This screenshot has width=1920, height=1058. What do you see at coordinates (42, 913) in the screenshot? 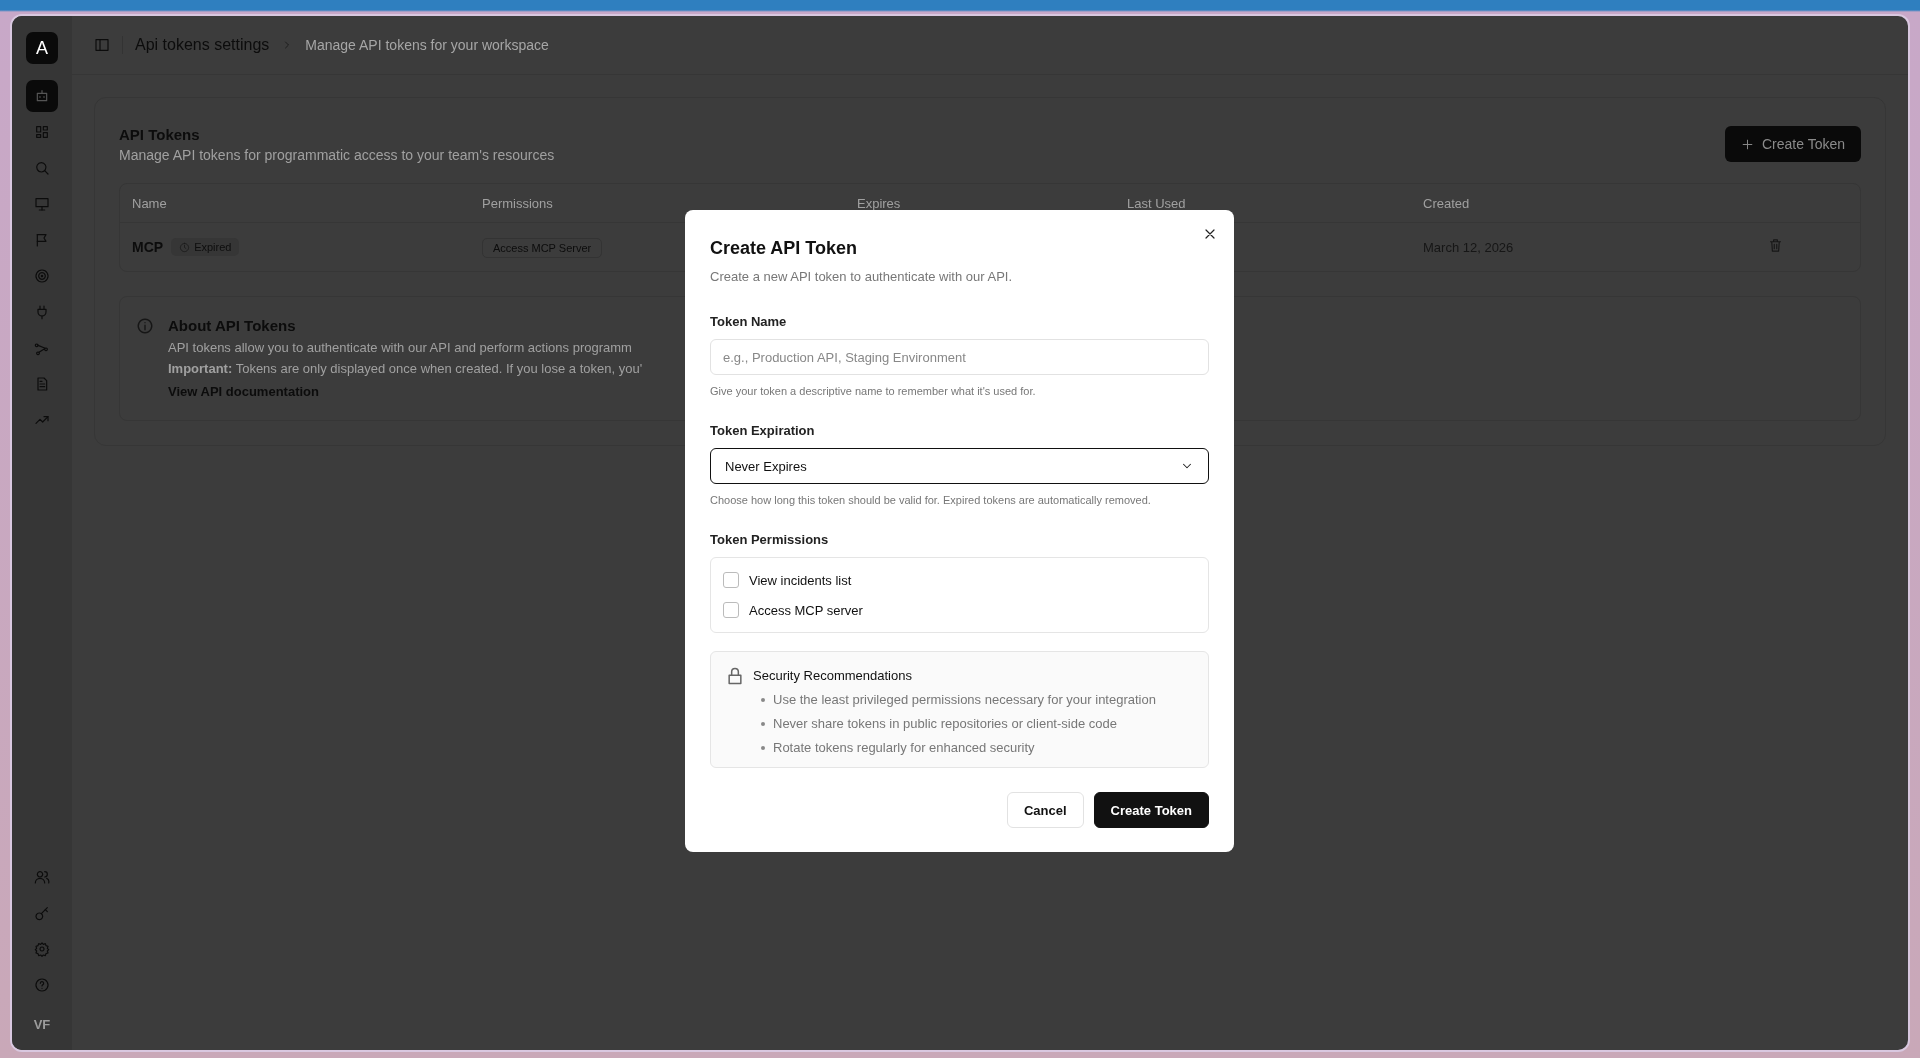
I see `key-icon` at bounding box center [42, 913].